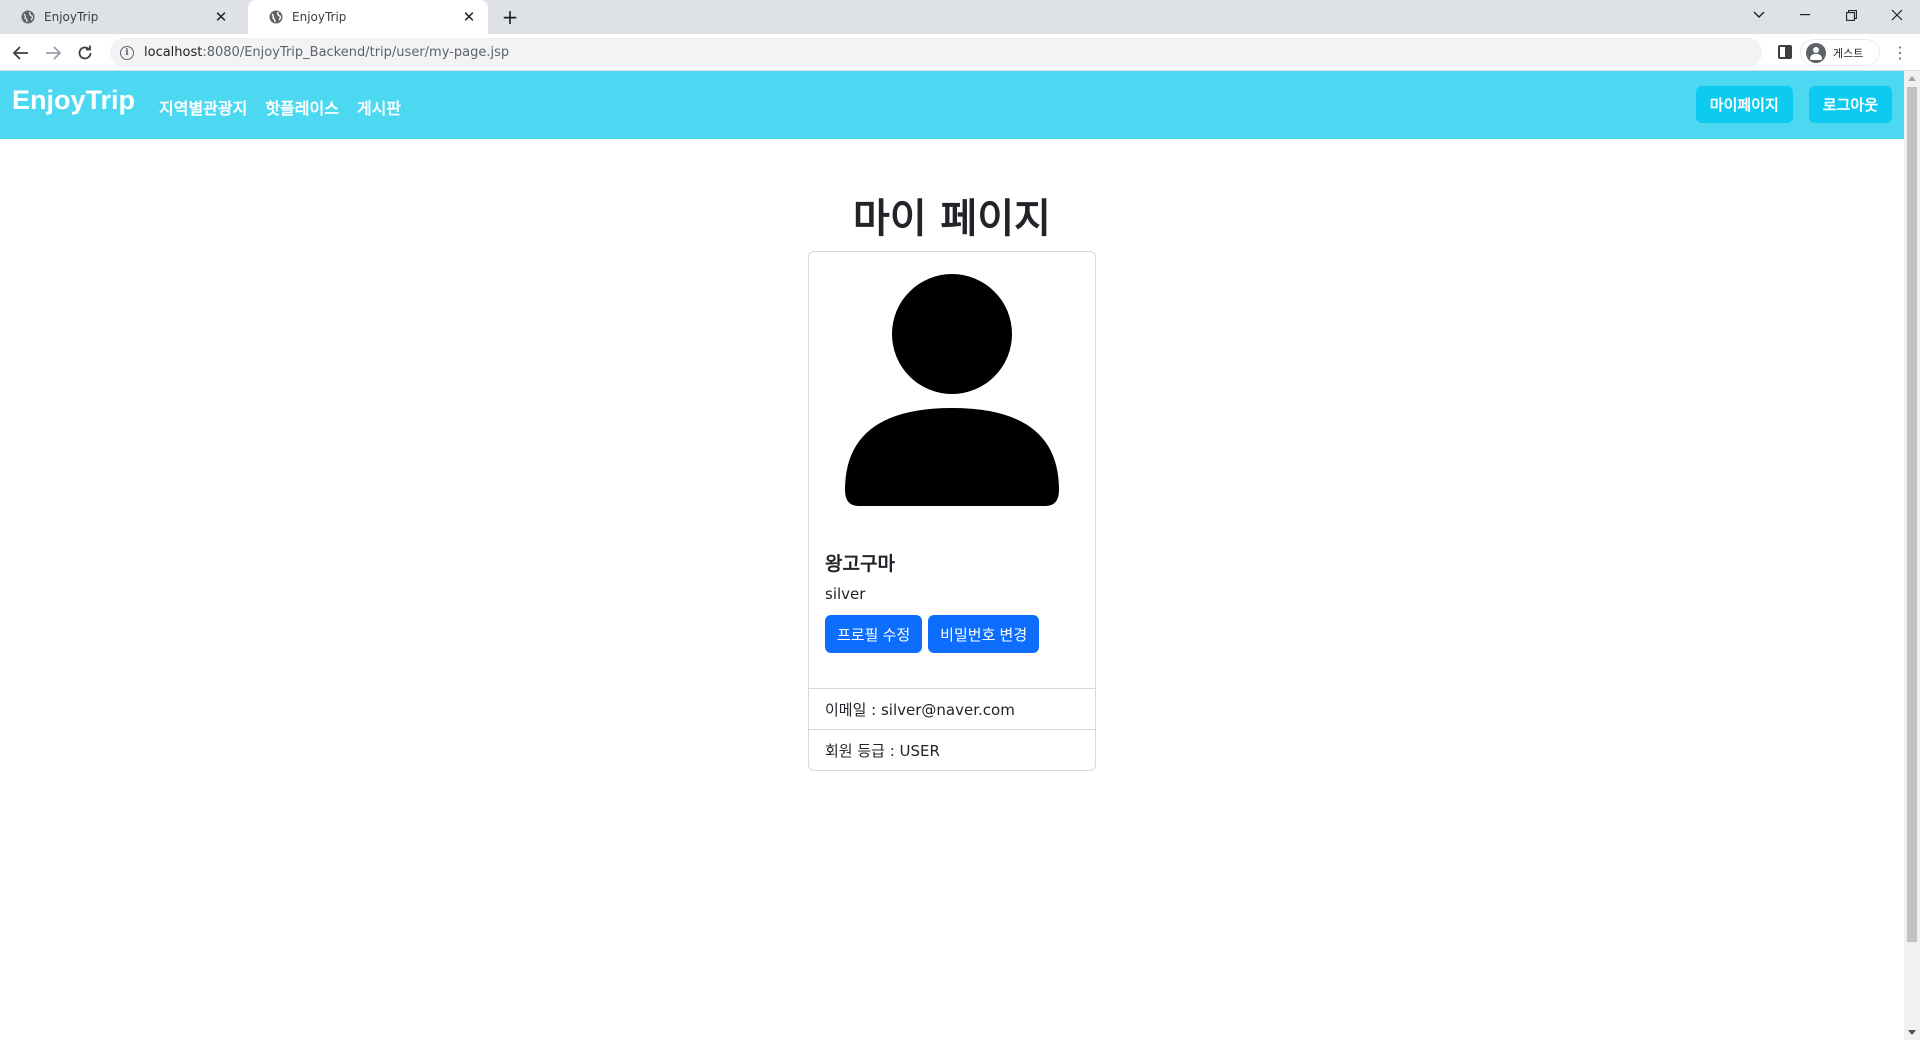  Describe the element at coordinates (302, 107) in the screenshot. I see `nav-link-hotplace: 핫플레이스` at that location.